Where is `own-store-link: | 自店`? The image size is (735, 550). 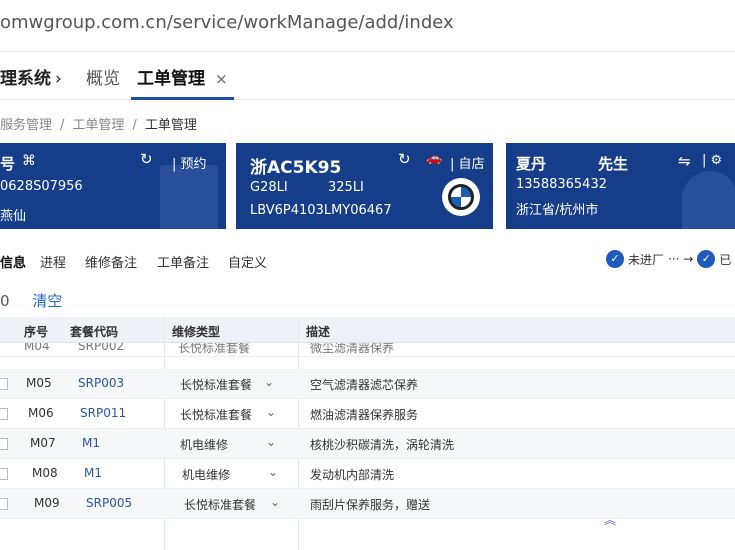 own-store-link: | 自店 is located at coordinates (467, 162).